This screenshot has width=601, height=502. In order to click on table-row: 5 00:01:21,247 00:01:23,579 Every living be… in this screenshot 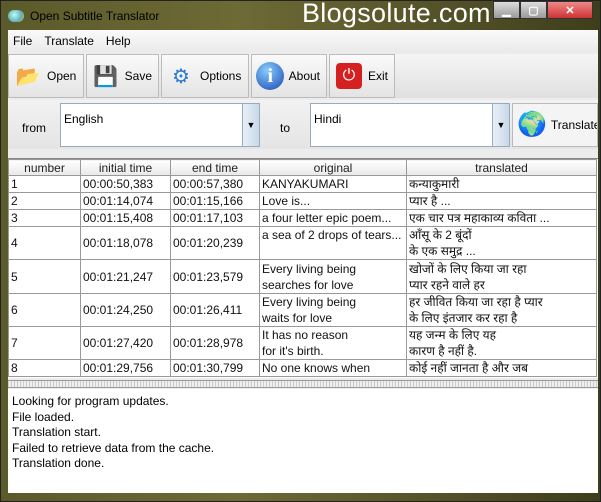, I will do `click(302, 276)`.